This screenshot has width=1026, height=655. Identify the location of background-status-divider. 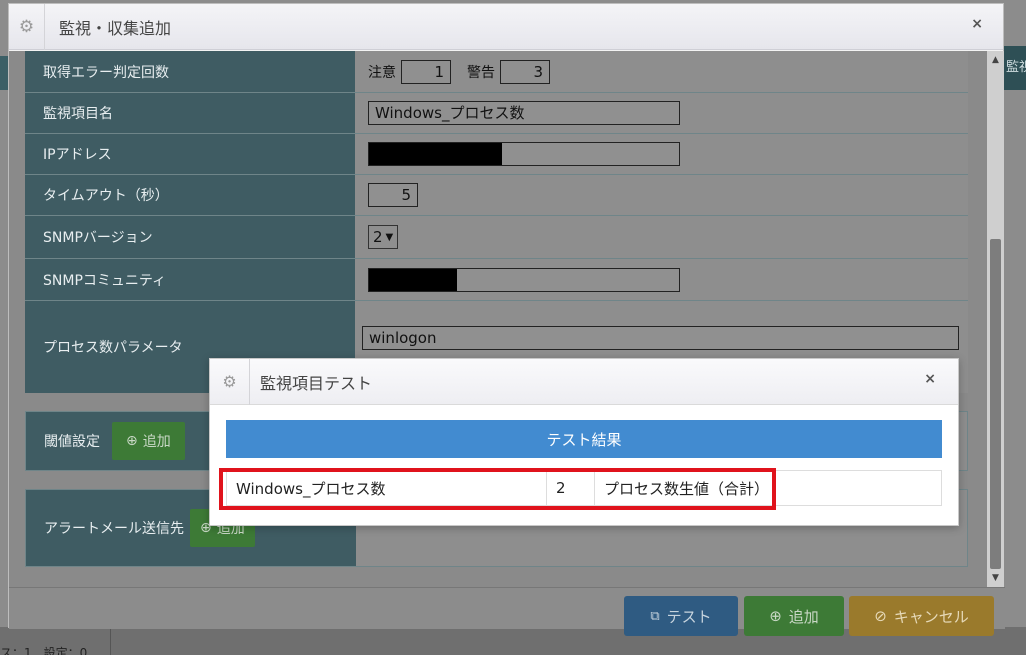
(110, 641).